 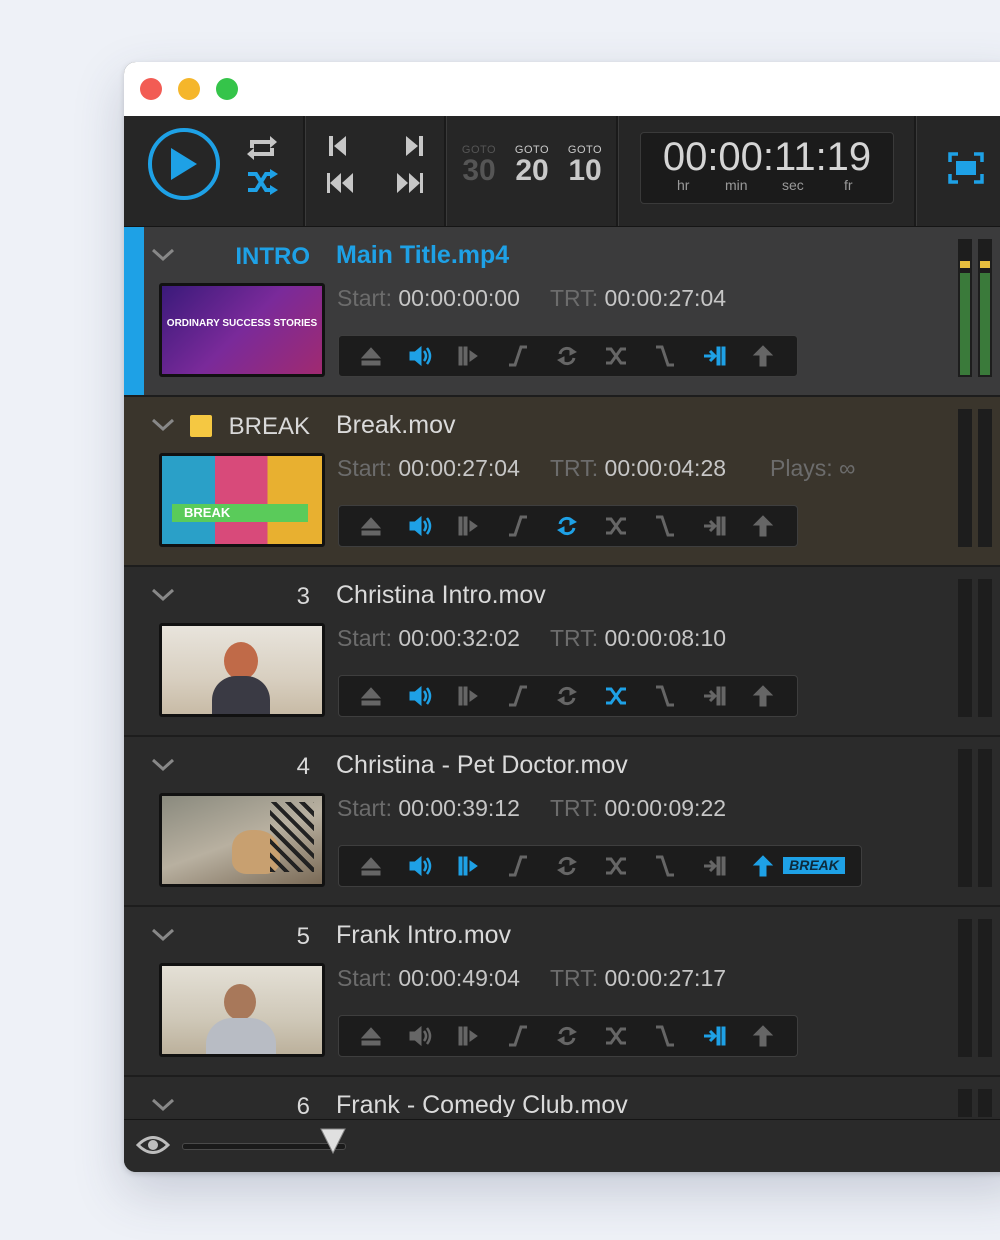 What do you see at coordinates (441, 595) in the screenshot?
I see `clip-filename: Christina Intro.mov` at bounding box center [441, 595].